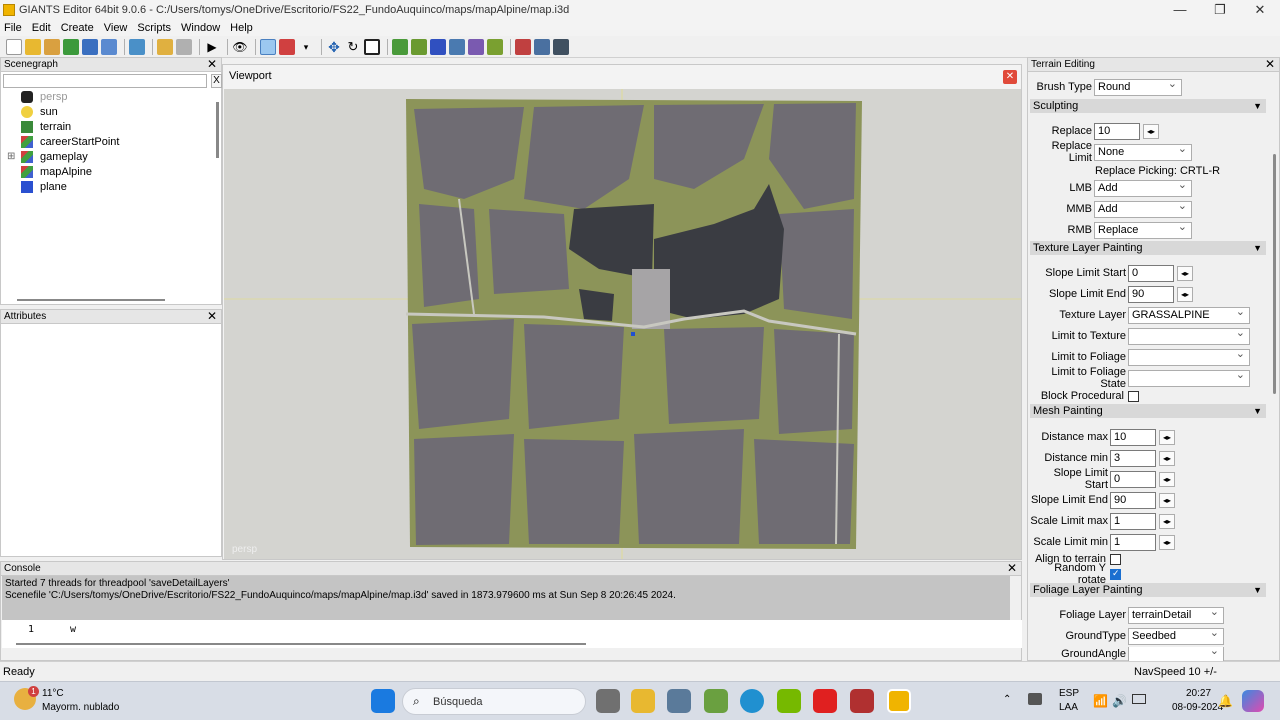 The height and width of the screenshot is (720, 1280). I want to click on foliage-layer-select: terrainDetail, so click(1176, 614).